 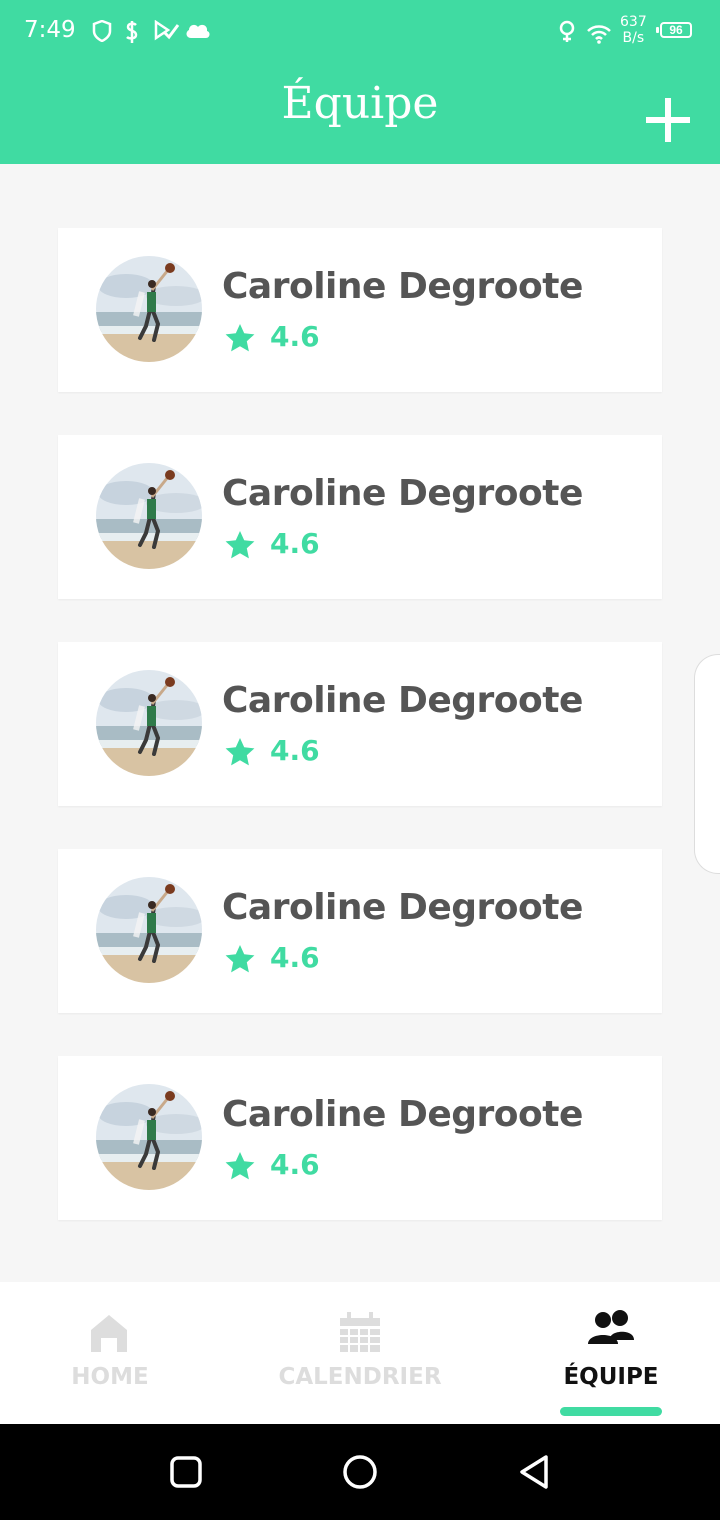 I want to click on back-icon, so click(x=534, y=1472).